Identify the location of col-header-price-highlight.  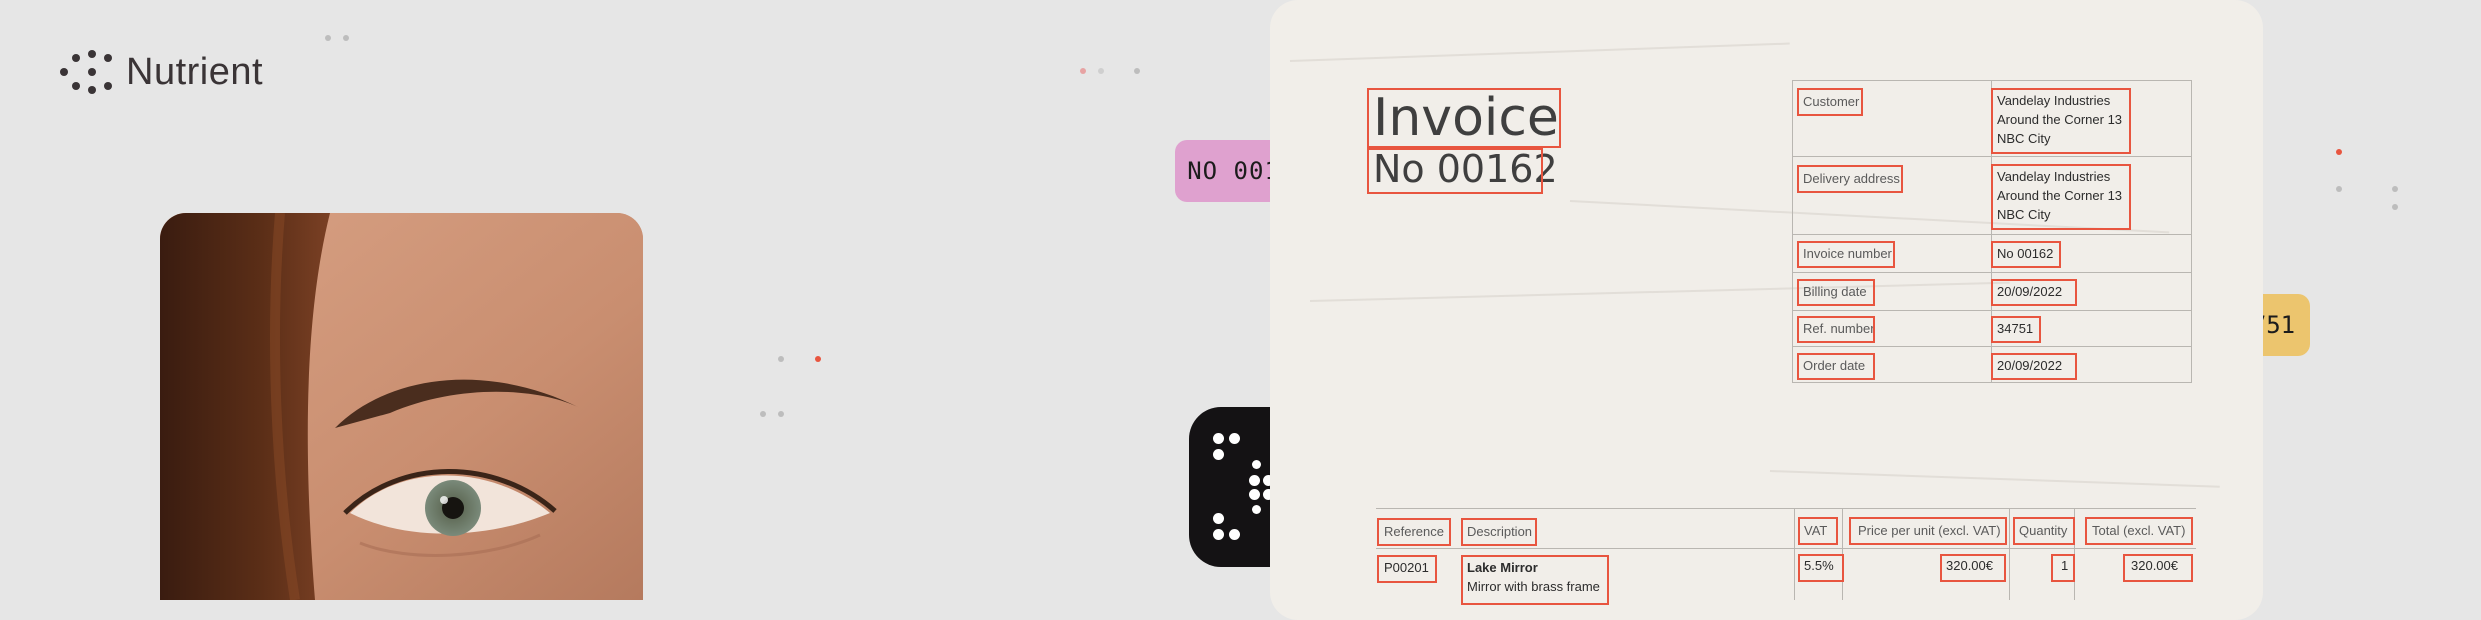
(1928, 531).